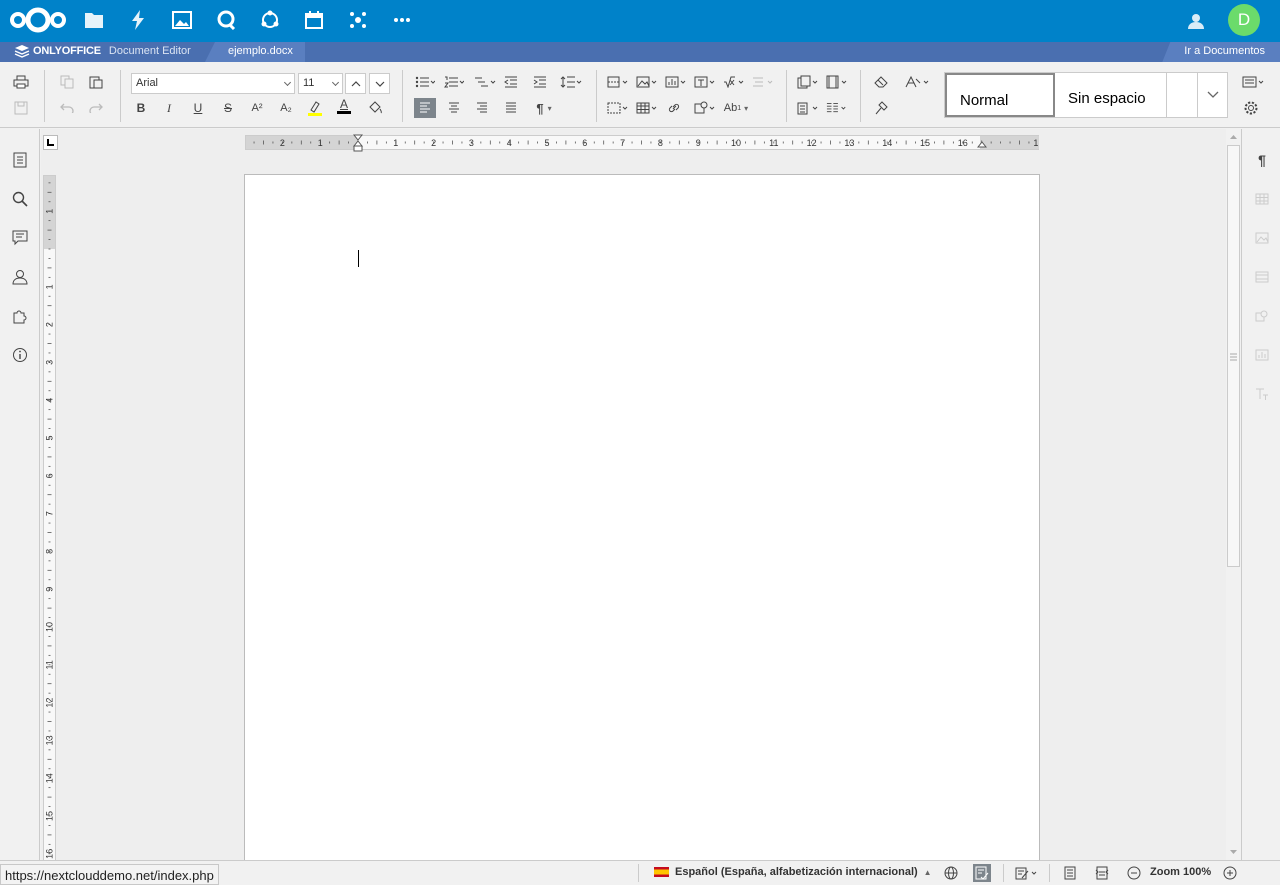 The image size is (1280, 885). Describe the element at coordinates (1070, 873) in the screenshot. I see `fit-to-page-icon` at that location.